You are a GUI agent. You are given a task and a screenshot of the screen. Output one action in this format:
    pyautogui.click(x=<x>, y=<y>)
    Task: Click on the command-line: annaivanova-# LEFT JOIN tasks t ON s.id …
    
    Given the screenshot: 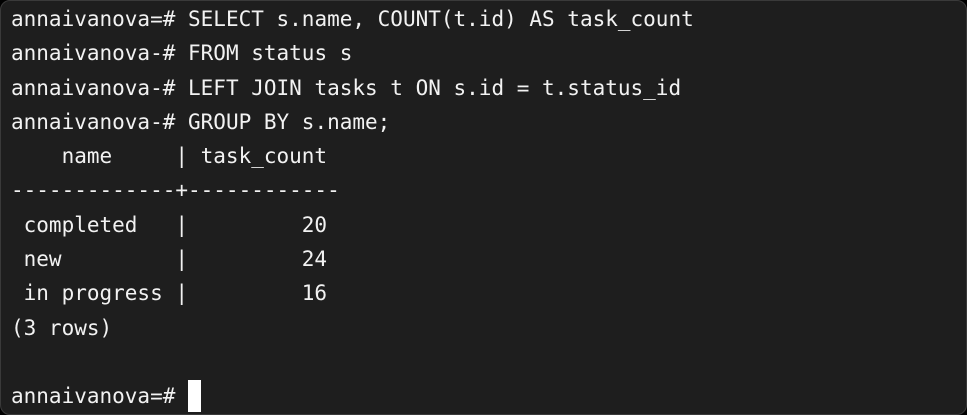 What is the action you would take?
    pyautogui.click(x=483, y=88)
    